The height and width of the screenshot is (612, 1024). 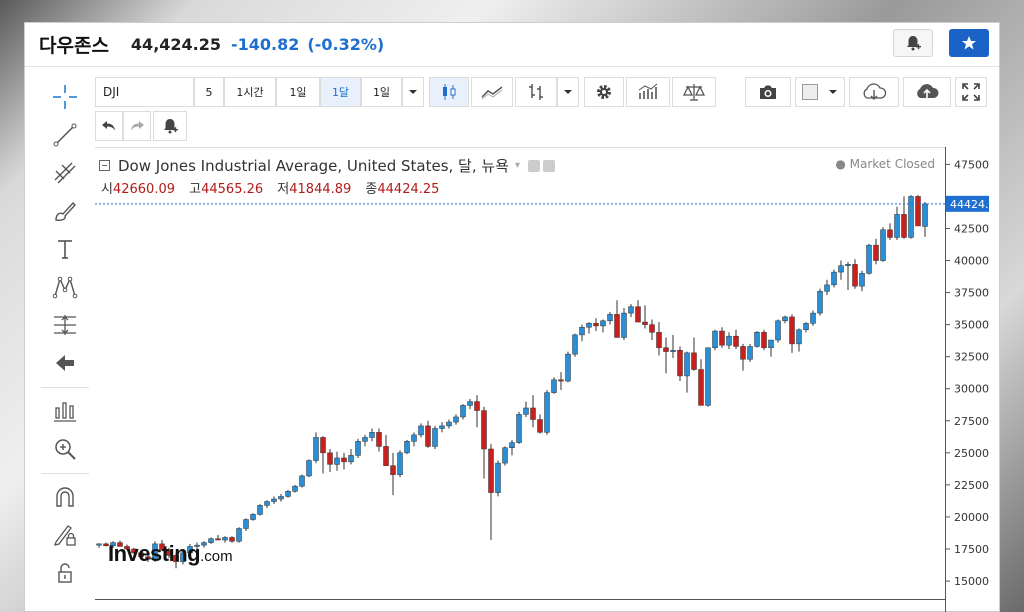 What do you see at coordinates (65, 535) in the screenshot?
I see `lock-drawing-tool` at bounding box center [65, 535].